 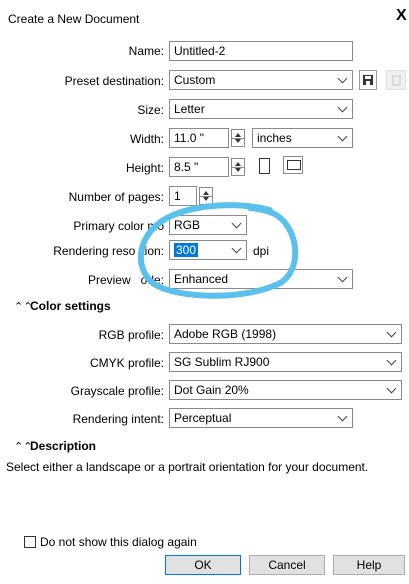 I want to click on landscape-button, so click(x=293, y=165).